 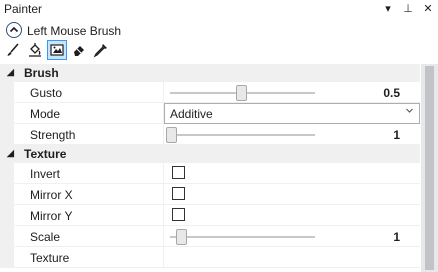 I want to click on category-texture: ◢ Texture, so click(x=210, y=154).